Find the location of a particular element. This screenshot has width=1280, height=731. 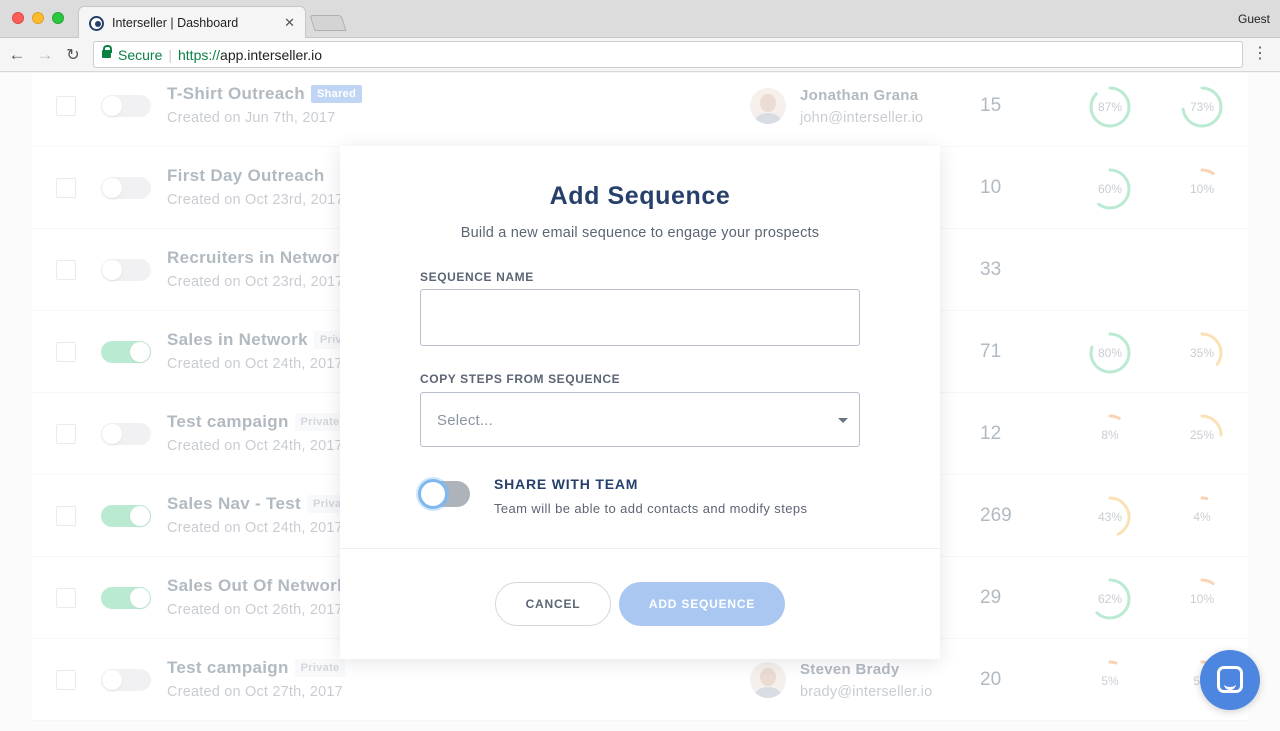

forward-arrow-icon: → is located at coordinates (45, 55).